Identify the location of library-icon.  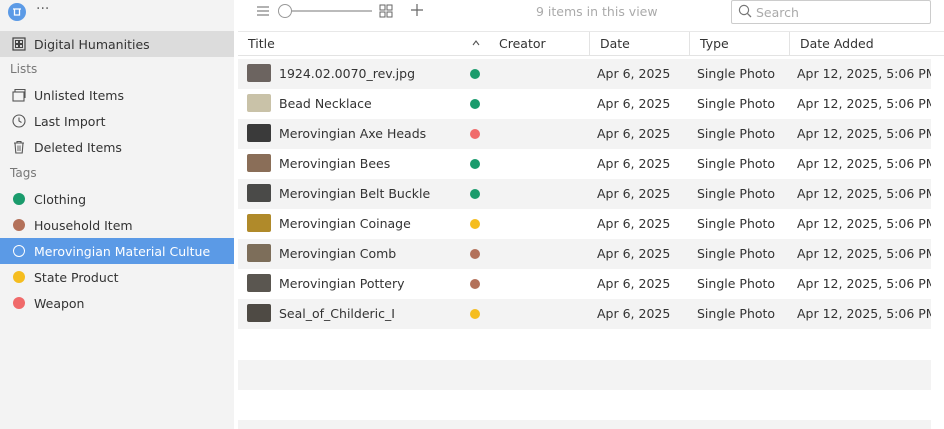
(19, 44).